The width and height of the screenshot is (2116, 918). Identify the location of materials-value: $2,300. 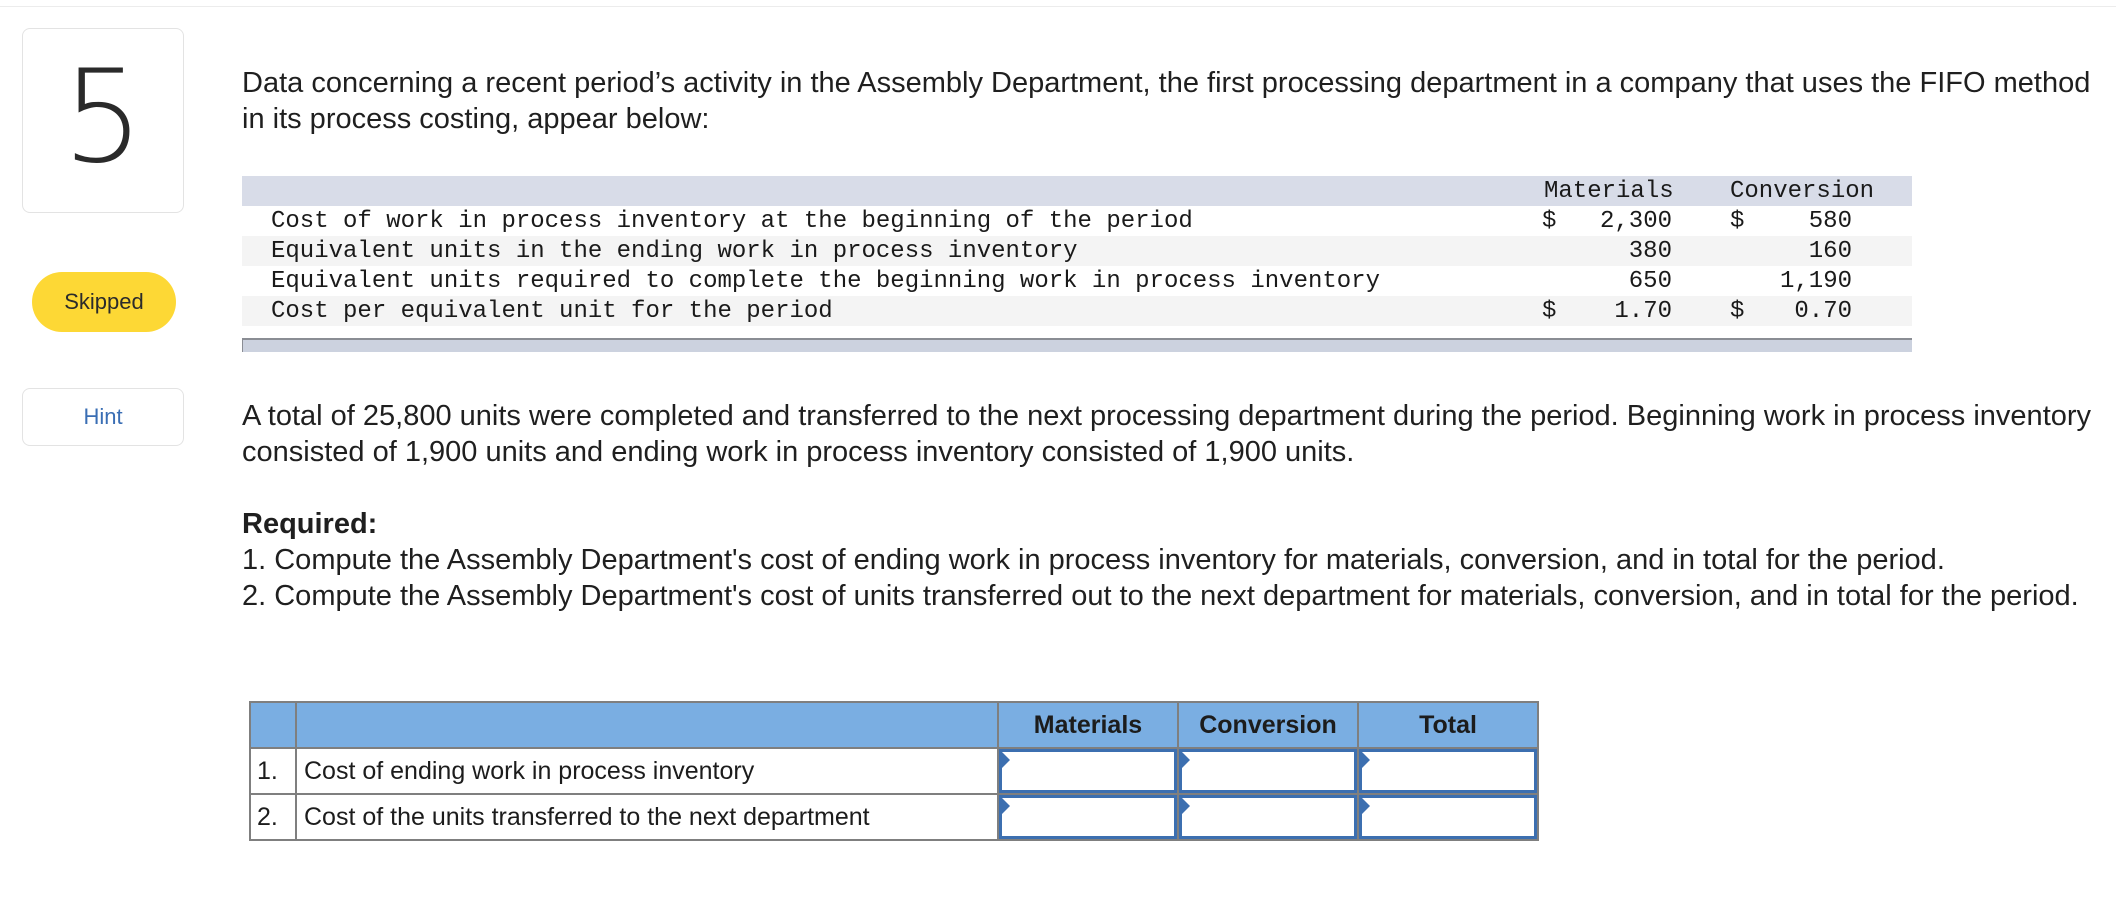
(1607, 221).